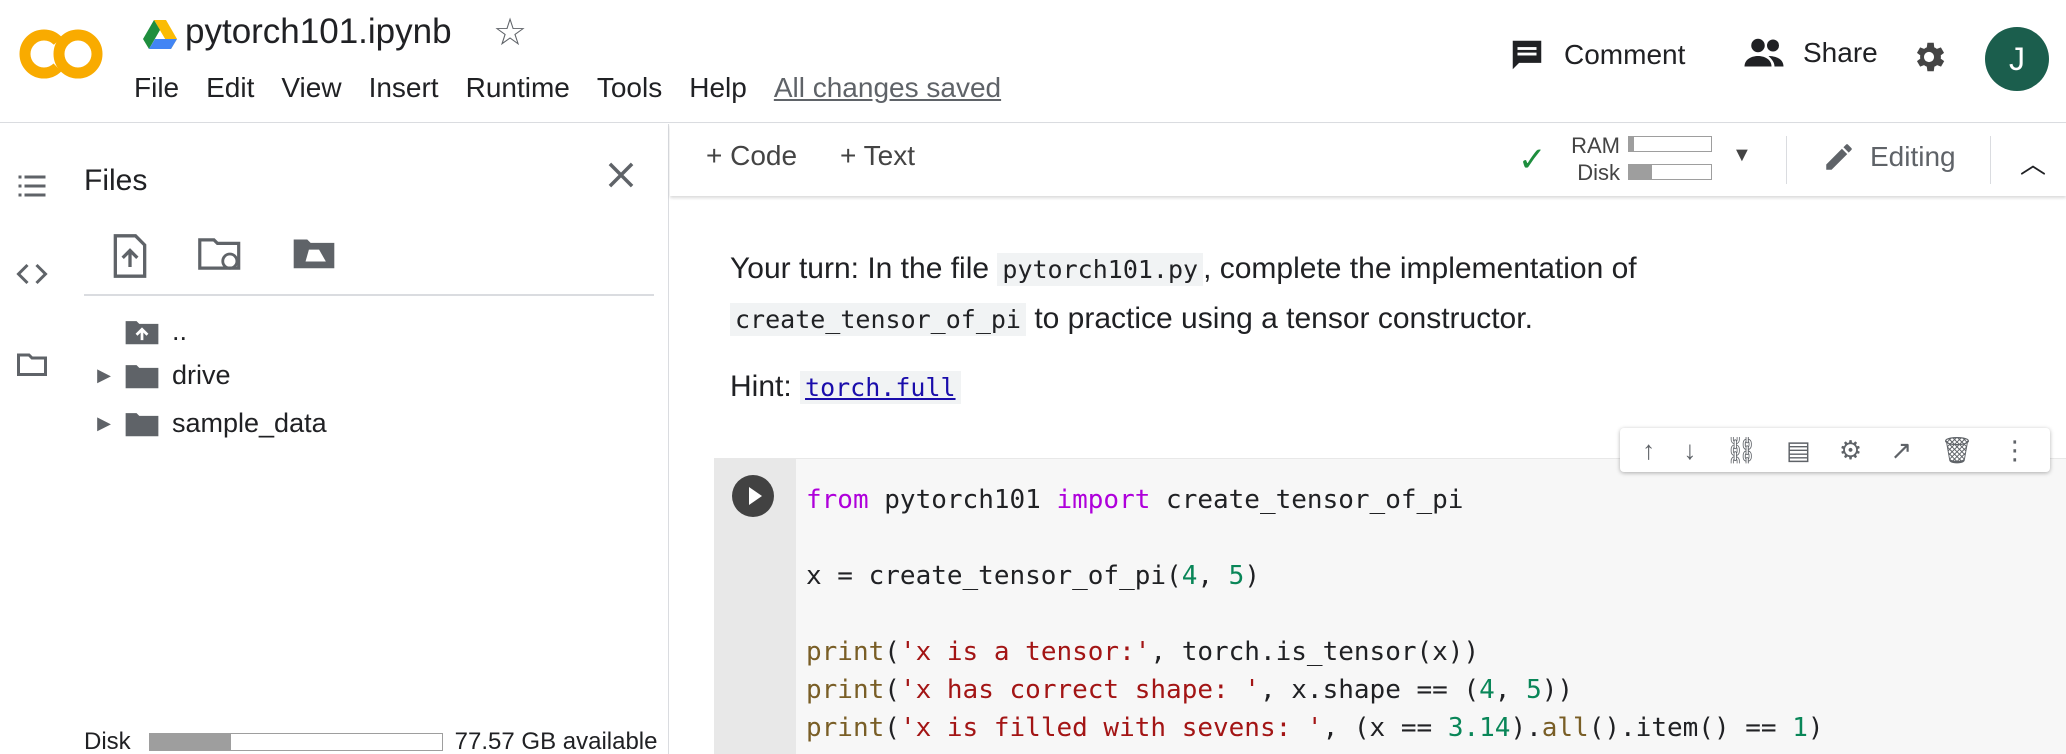 Image resolution: width=2066 pixels, height=754 pixels. Describe the element at coordinates (180, 331) in the screenshot. I see `tree-item-label: ..` at that location.